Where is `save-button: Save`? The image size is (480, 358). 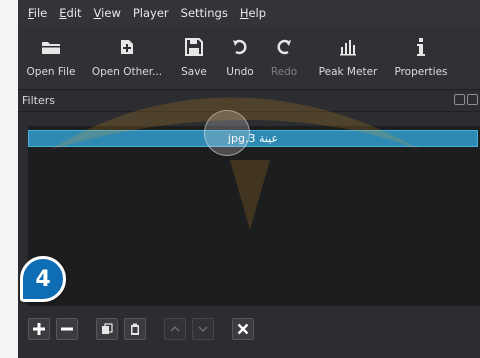
save-button: Save is located at coordinates (194, 55).